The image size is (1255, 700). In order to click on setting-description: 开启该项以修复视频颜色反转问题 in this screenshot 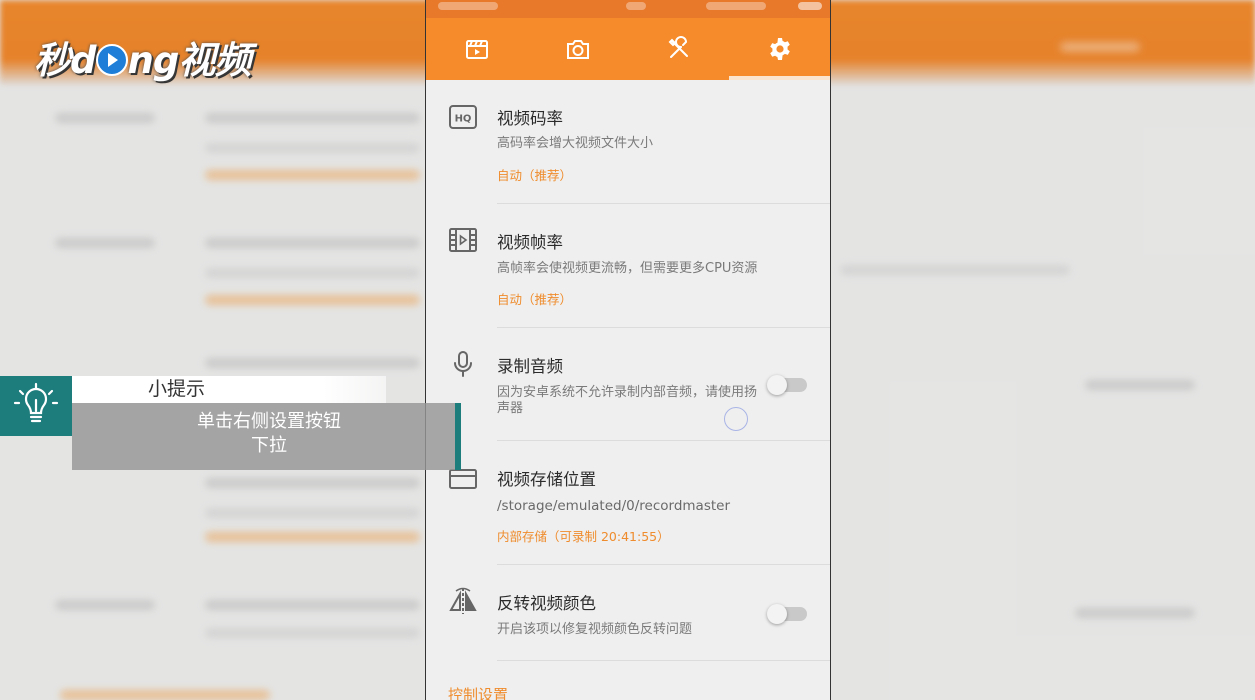, I will do `click(595, 629)`.